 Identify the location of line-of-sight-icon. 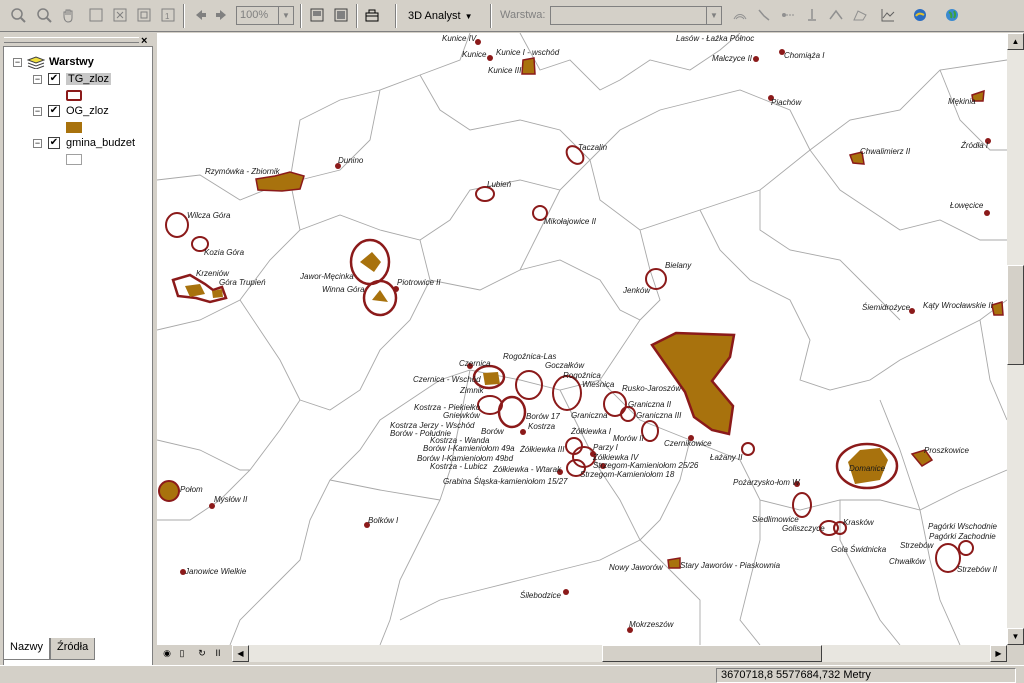
(788, 15).